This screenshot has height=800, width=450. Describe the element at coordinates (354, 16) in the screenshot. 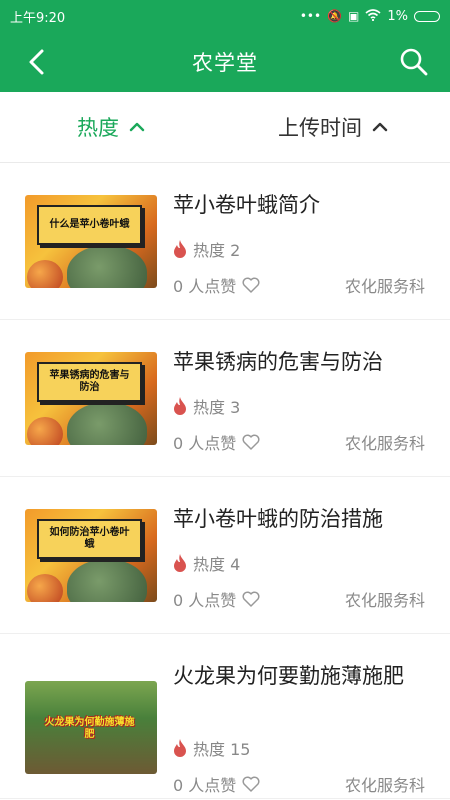

I see `sim-icon: ▣` at that location.